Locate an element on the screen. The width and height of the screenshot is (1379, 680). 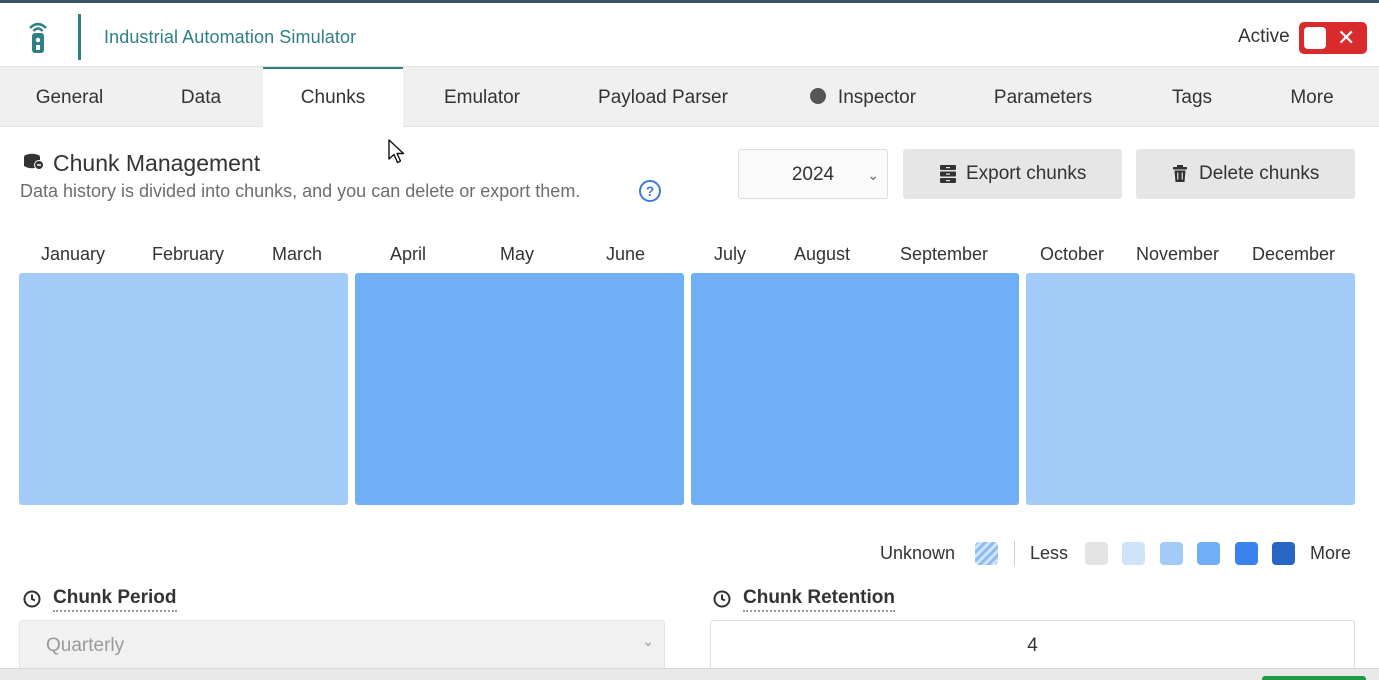
month-label: March is located at coordinates (297, 254).